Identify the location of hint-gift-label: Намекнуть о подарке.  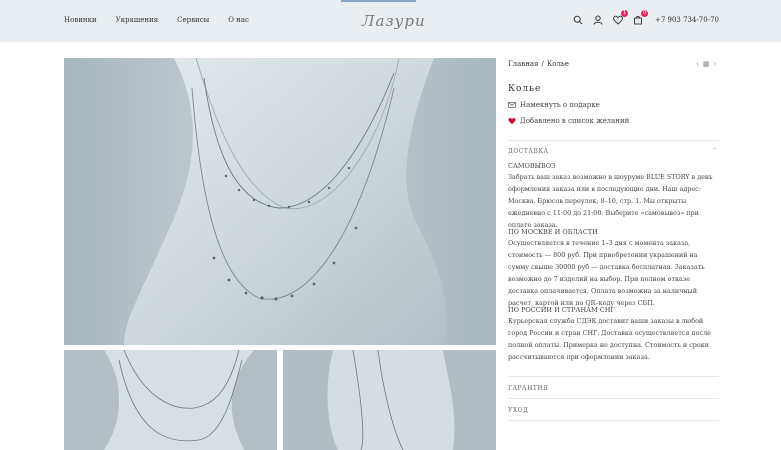
(560, 105).